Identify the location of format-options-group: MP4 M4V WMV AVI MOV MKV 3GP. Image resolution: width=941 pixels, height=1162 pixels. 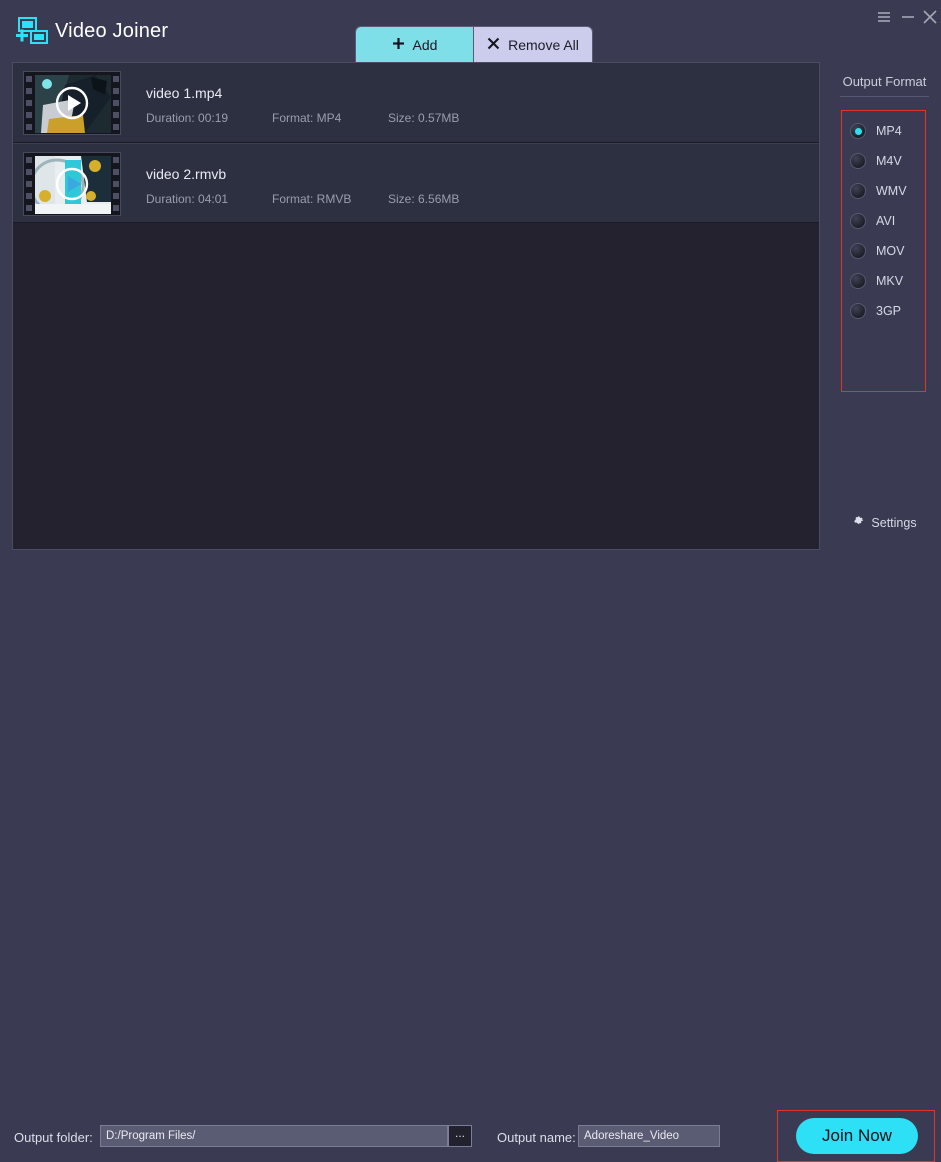
(883, 251).